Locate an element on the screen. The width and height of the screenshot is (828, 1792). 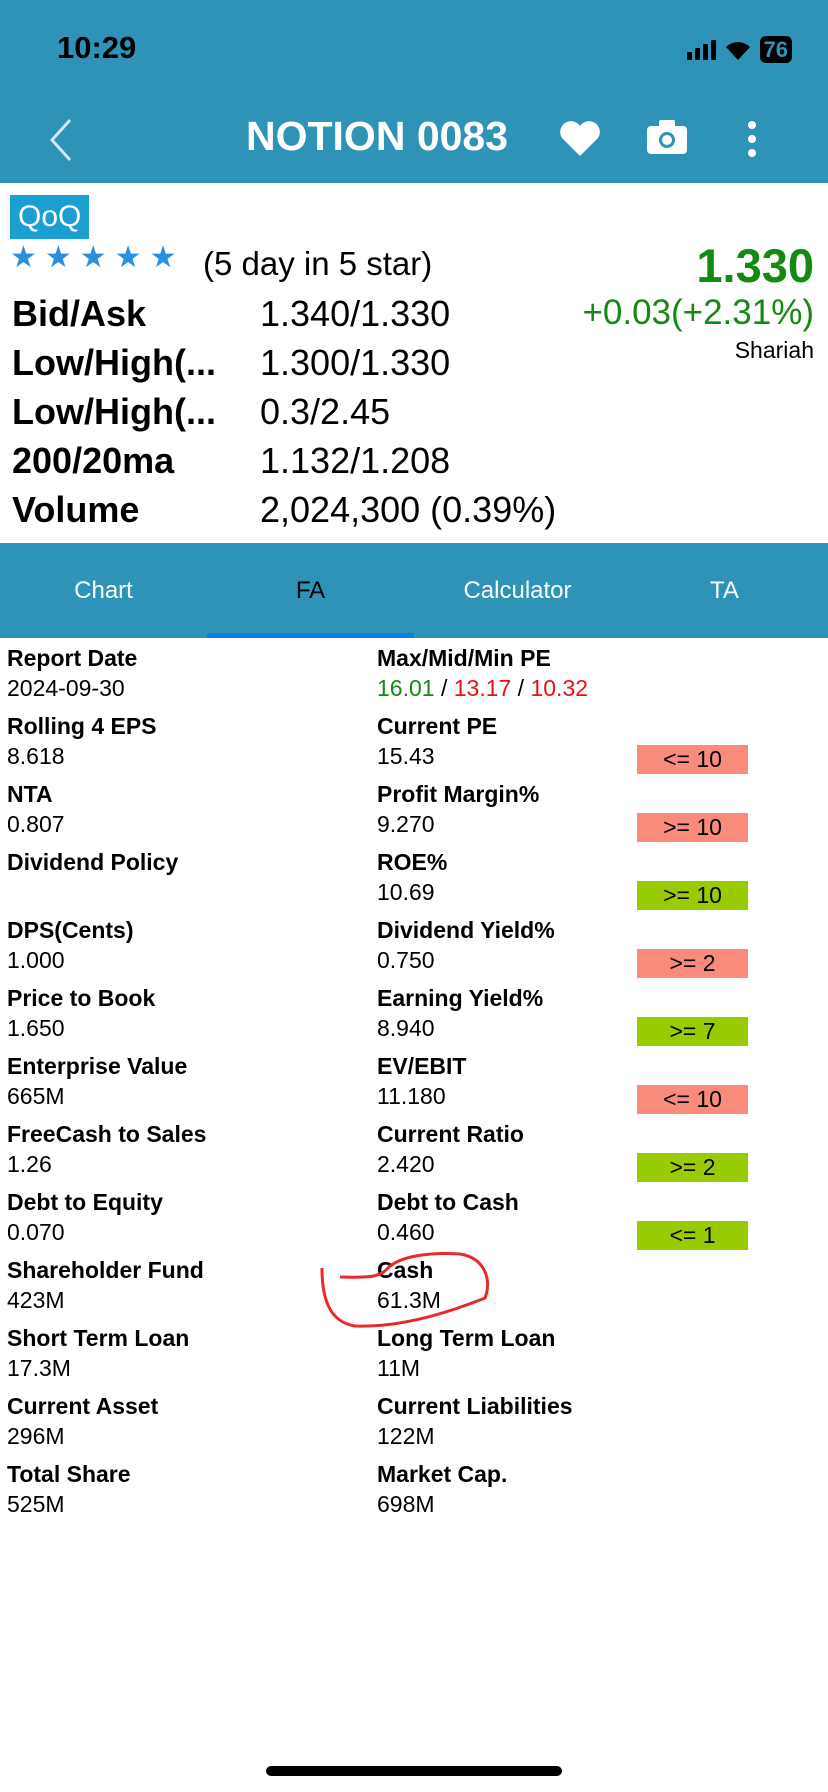
camera-icon is located at coordinates (667, 137).